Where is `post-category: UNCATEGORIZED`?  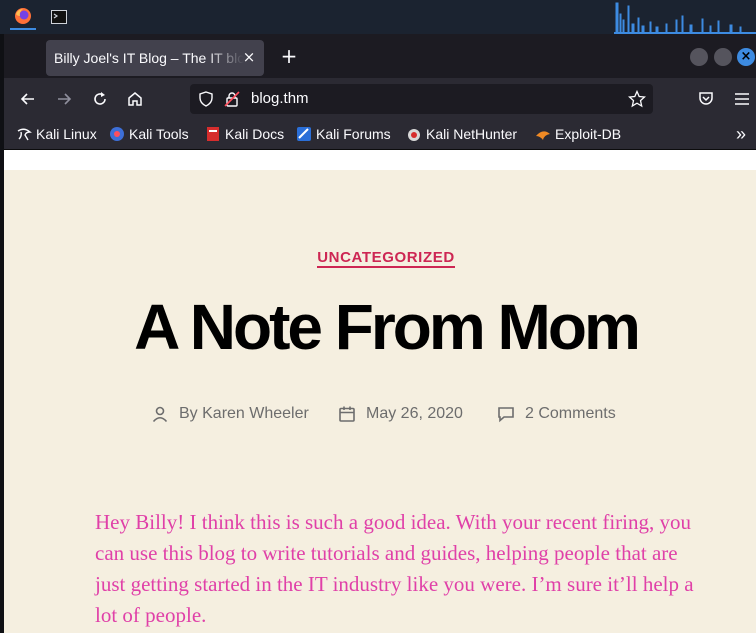 post-category: UNCATEGORIZED is located at coordinates (380, 258).